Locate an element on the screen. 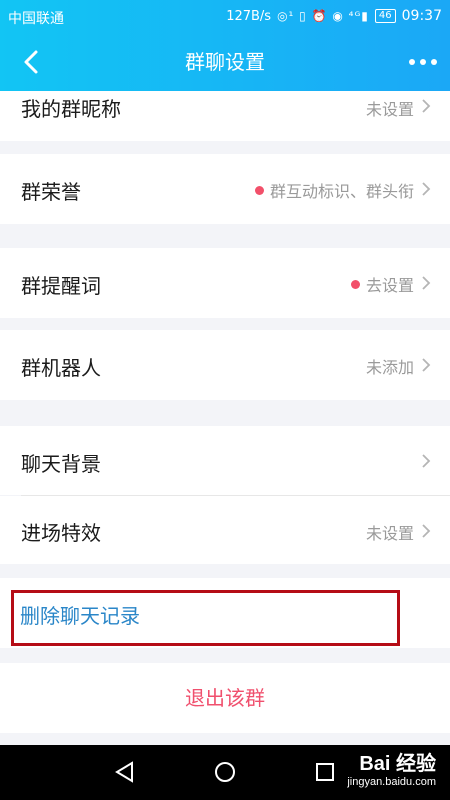 The image size is (450, 800). status-right: 127B/s ◎¹ ▯ ⏰ ◉ ⁴ᴳ▮ 46 09:37 is located at coordinates (334, 16).